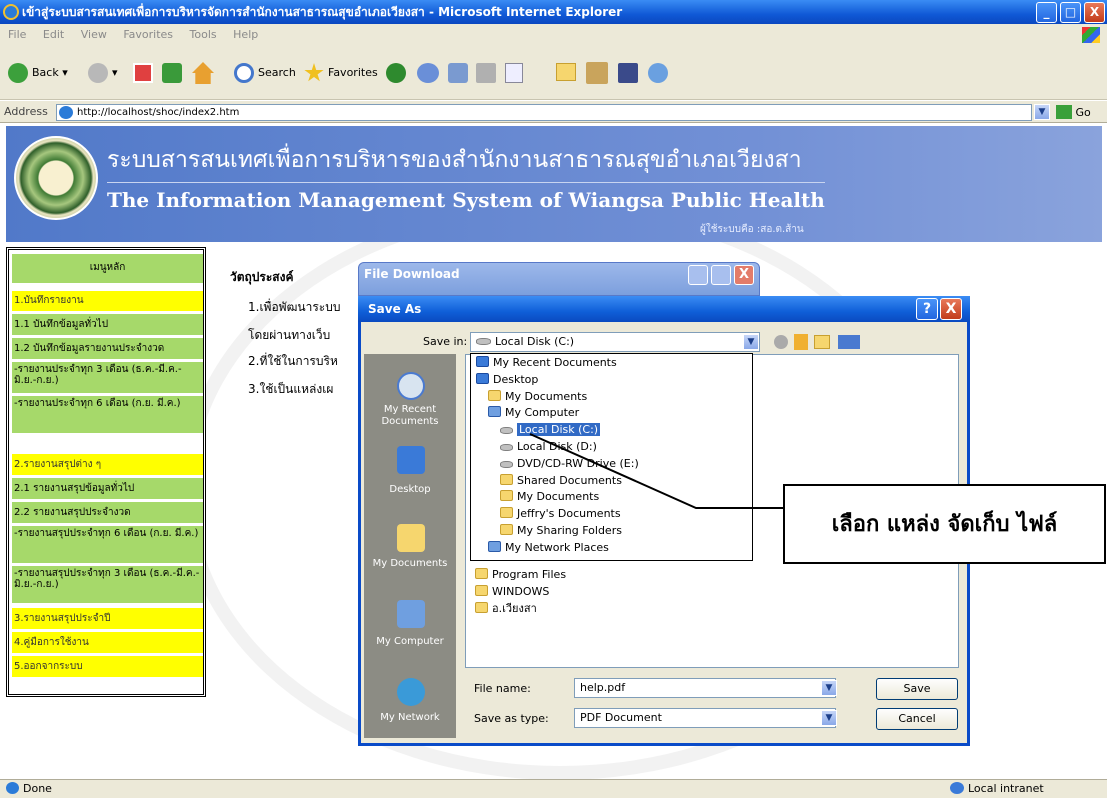 Image resolution: width=1107 pixels, height=798 pixels. What do you see at coordinates (553, 788) in the screenshot?
I see `status-bar: Done` at bounding box center [553, 788].